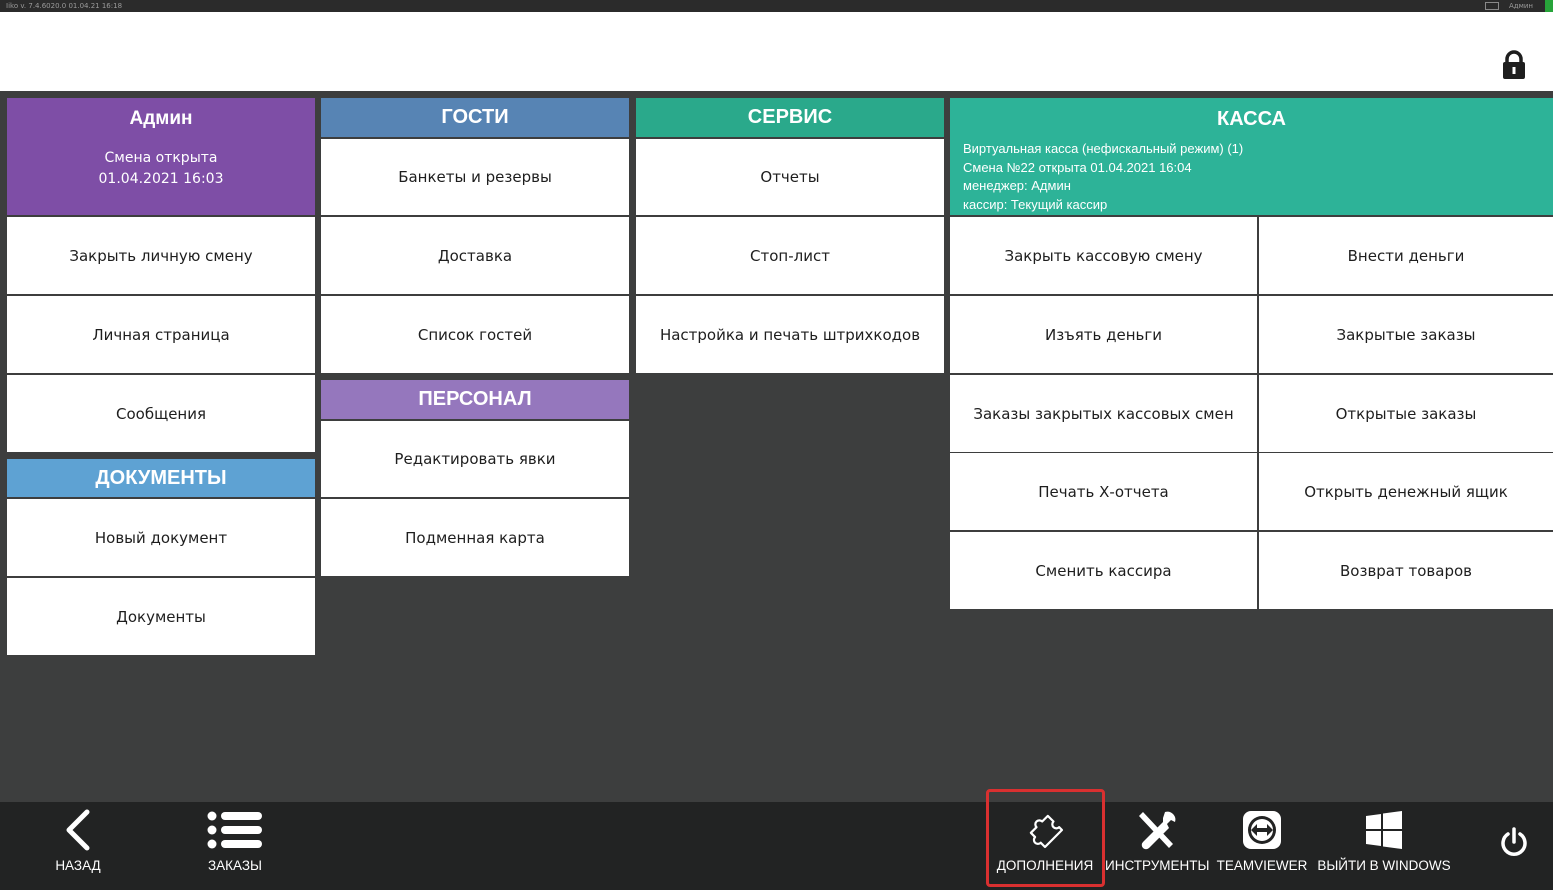 The width and height of the screenshot is (1553, 890). Describe the element at coordinates (1406, 491) in the screenshot. I see `open-cash-drawer-button: Открыть денежный ящик` at that location.